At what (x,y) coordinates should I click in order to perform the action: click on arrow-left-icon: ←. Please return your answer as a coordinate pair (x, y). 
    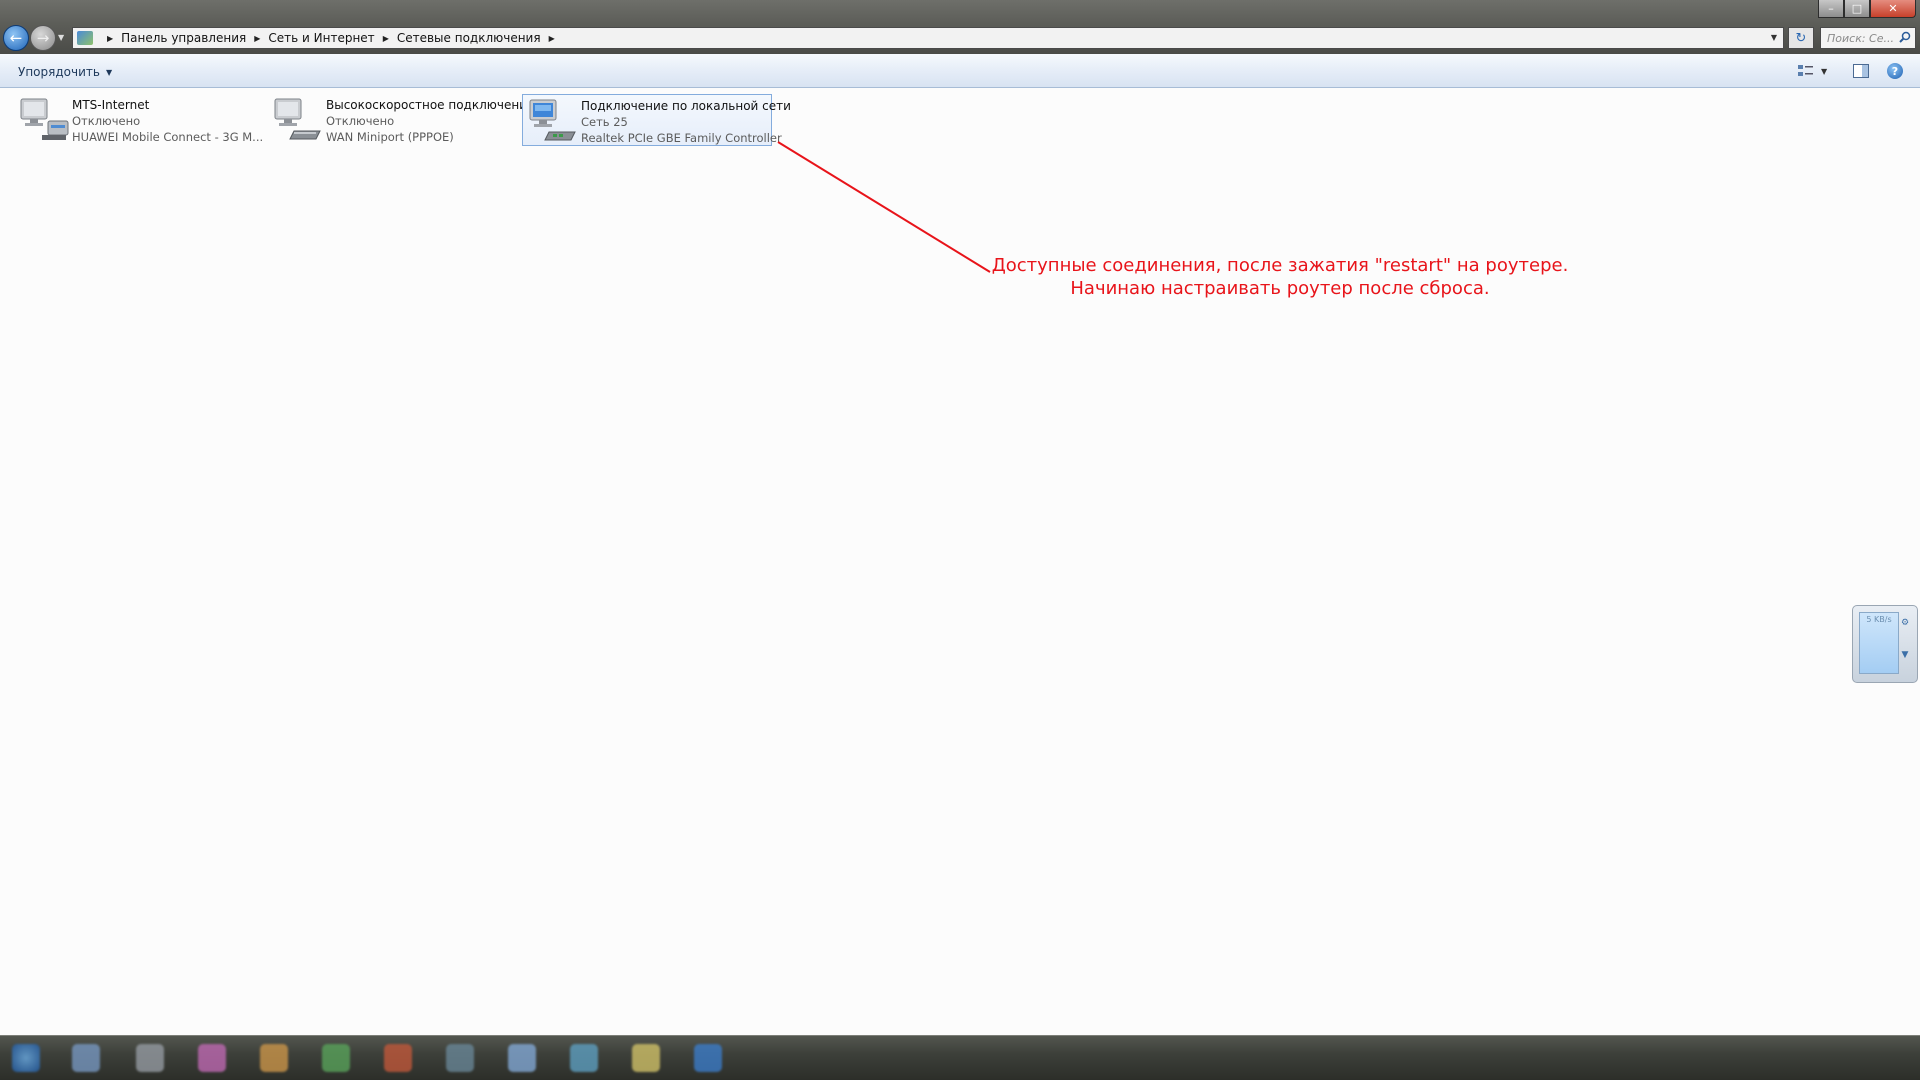
    Looking at the image, I should click on (16, 38).